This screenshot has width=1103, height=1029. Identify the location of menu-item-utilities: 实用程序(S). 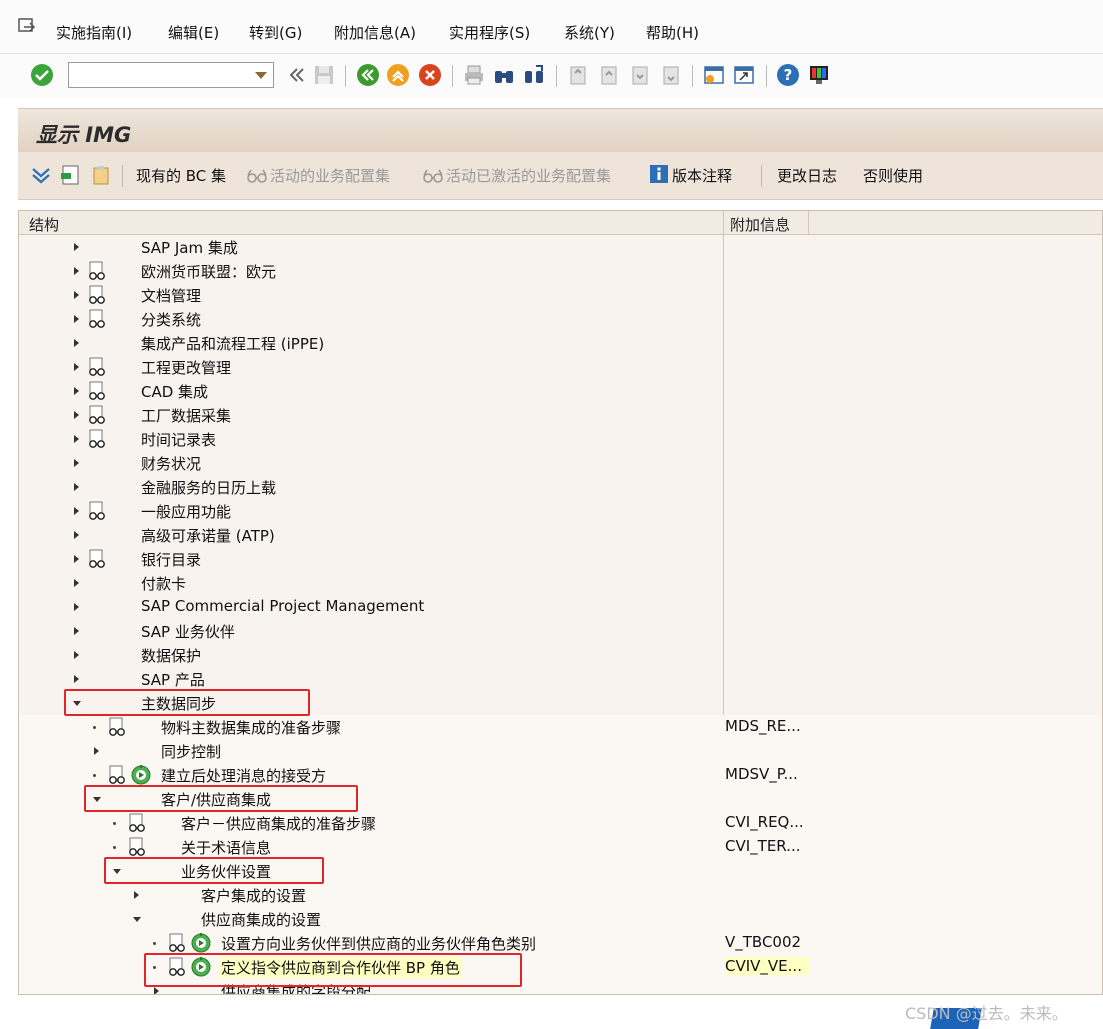
(489, 32).